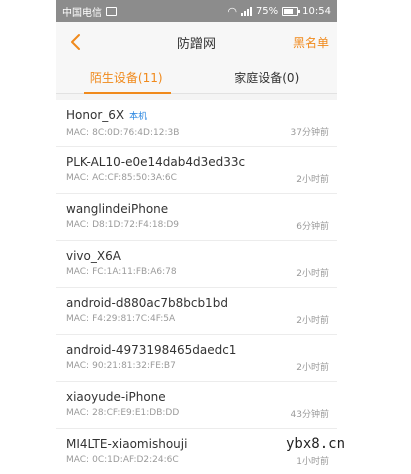 The image size is (411, 474). What do you see at coordinates (116, 397) in the screenshot?
I see `device-name: xiaoyude-iPhone` at bounding box center [116, 397].